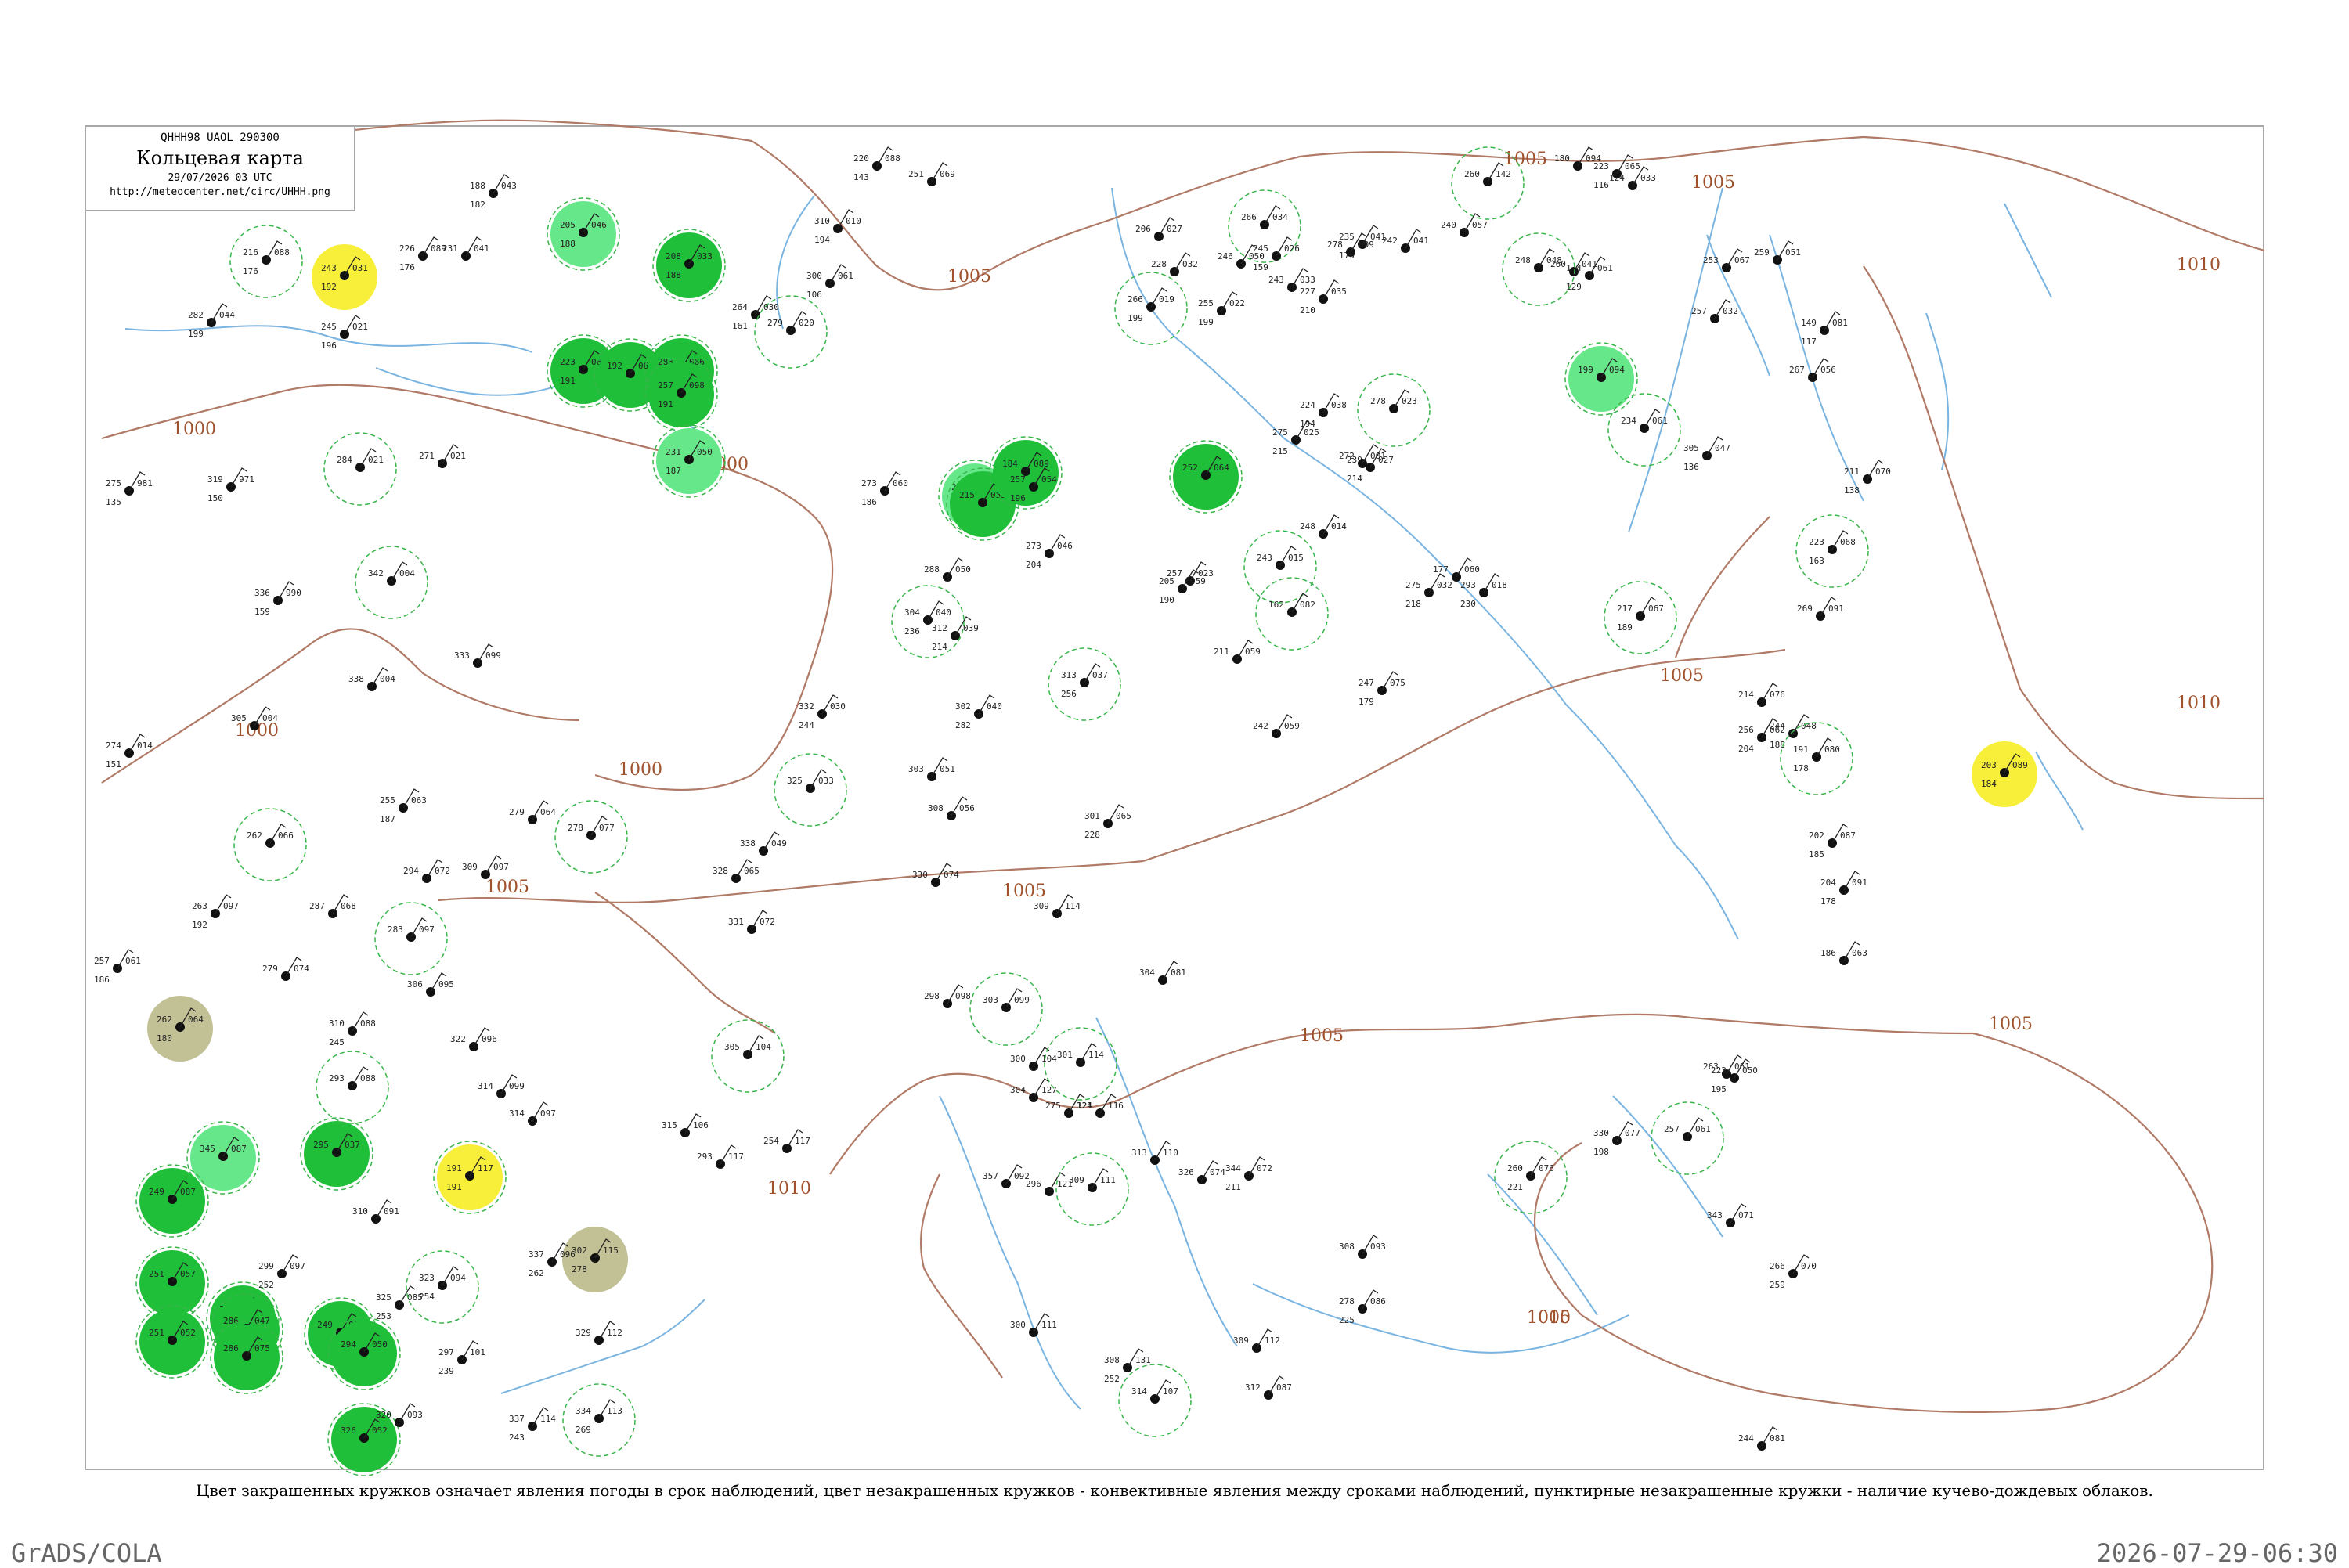  What do you see at coordinates (282, 1272) in the screenshot?
I see `station-plot: 299 097 252` at bounding box center [282, 1272].